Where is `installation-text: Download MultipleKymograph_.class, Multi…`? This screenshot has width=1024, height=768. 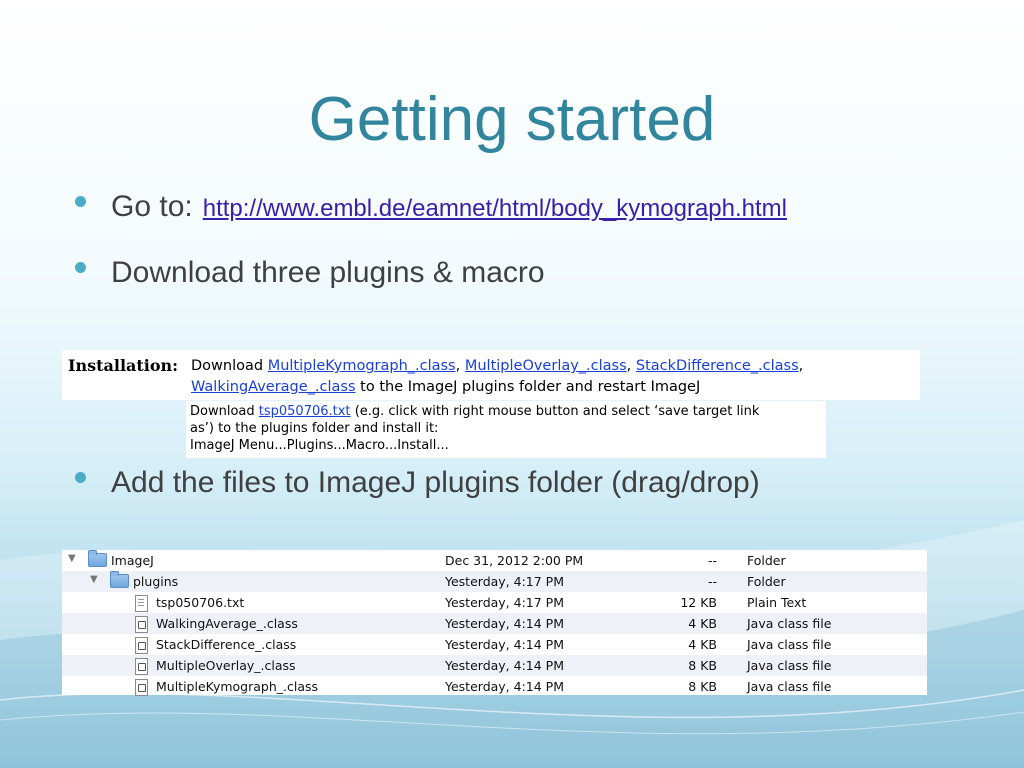 installation-text: Download MultipleKymograph_.class, Multi… is located at coordinates (497, 376).